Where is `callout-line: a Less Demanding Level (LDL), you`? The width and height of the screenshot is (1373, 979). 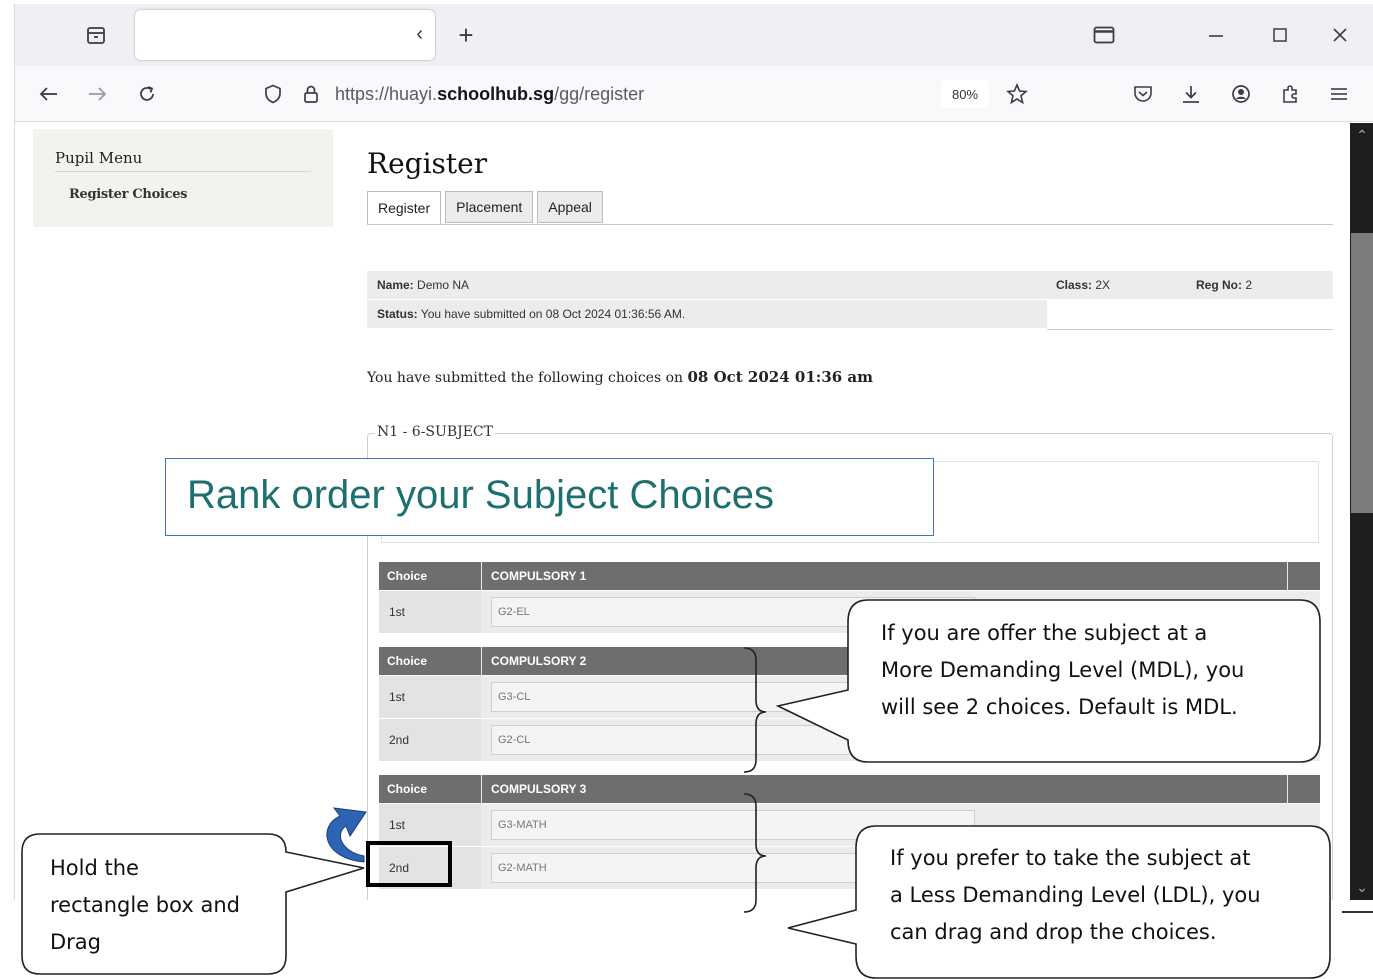 callout-line: a Less Demanding Level (LDL), you is located at coordinates (1075, 895).